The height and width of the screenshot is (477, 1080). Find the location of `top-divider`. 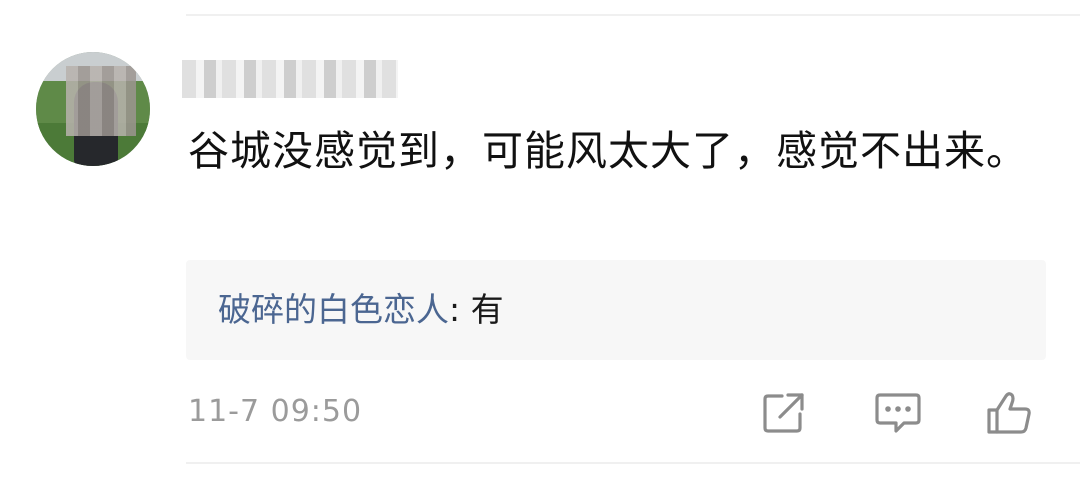

top-divider is located at coordinates (633, 15).